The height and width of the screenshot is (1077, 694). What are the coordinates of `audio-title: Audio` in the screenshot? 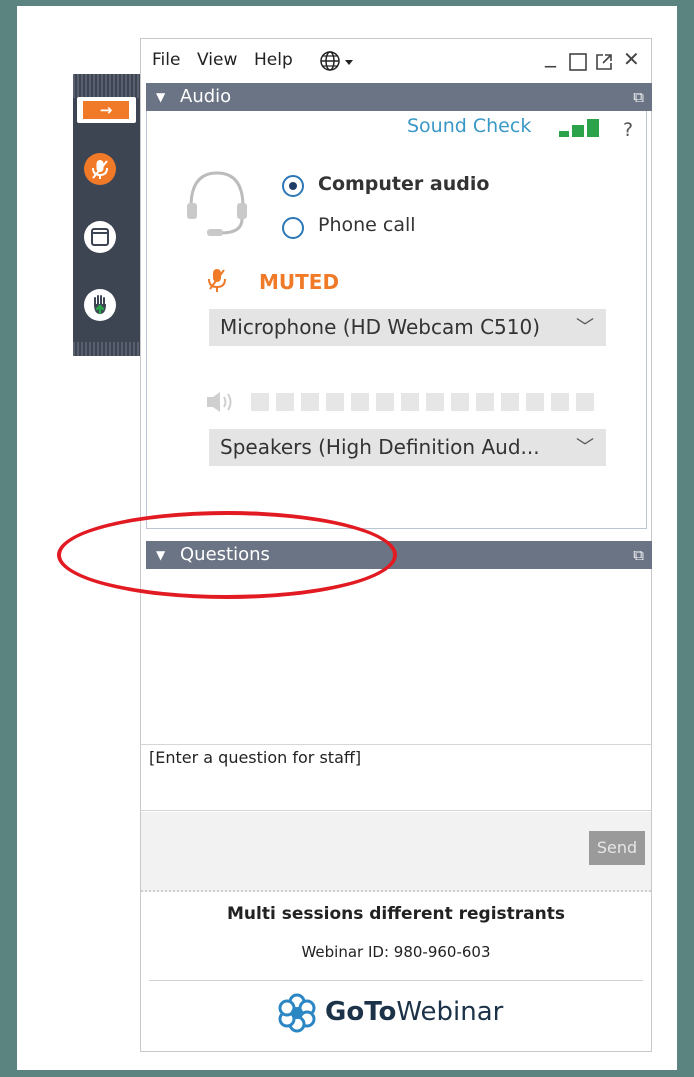 It's located at (206, 96).